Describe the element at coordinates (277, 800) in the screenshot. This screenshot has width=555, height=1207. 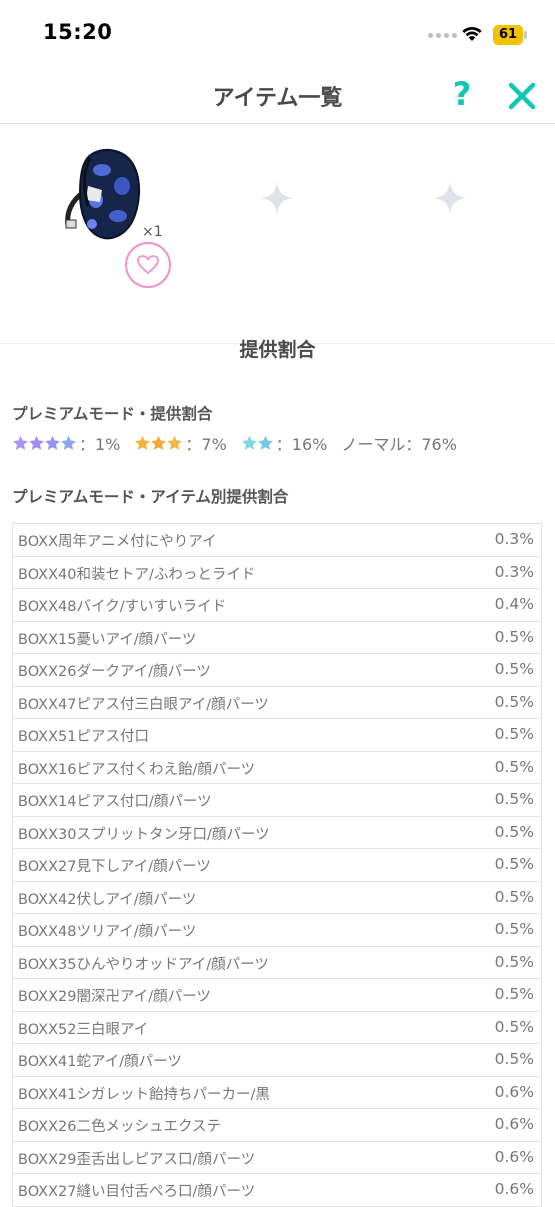
I see `table-row: BOXX14ピアス付口/顔パーツ 0.5%` at that location.